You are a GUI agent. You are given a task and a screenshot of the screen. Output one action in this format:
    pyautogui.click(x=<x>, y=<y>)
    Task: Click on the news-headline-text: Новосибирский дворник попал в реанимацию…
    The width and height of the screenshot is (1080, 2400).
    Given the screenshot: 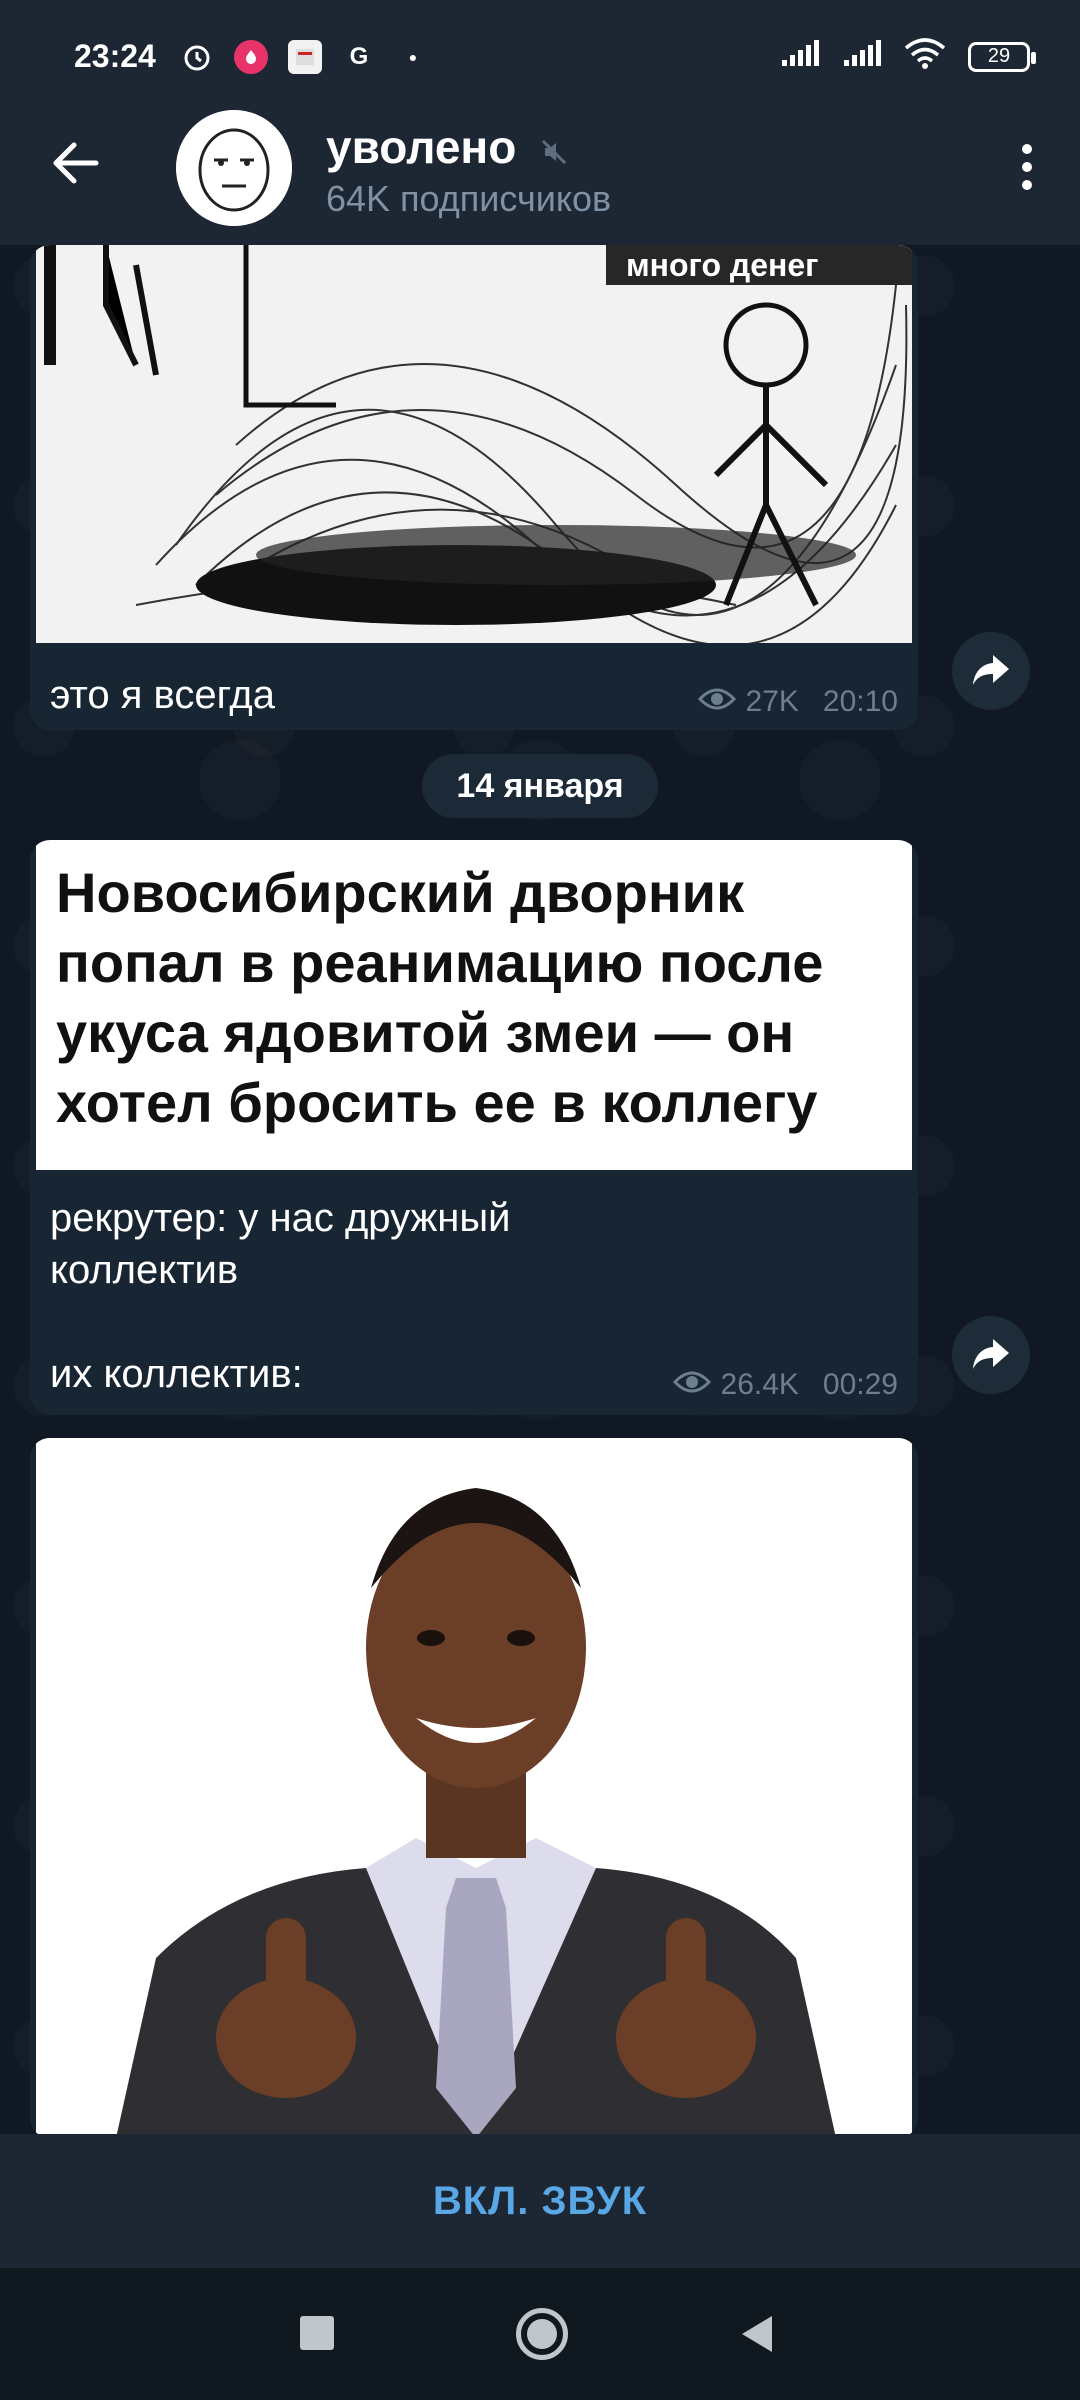 What is the action you would take?
    pyautogui.click(x=440, y=997)
    